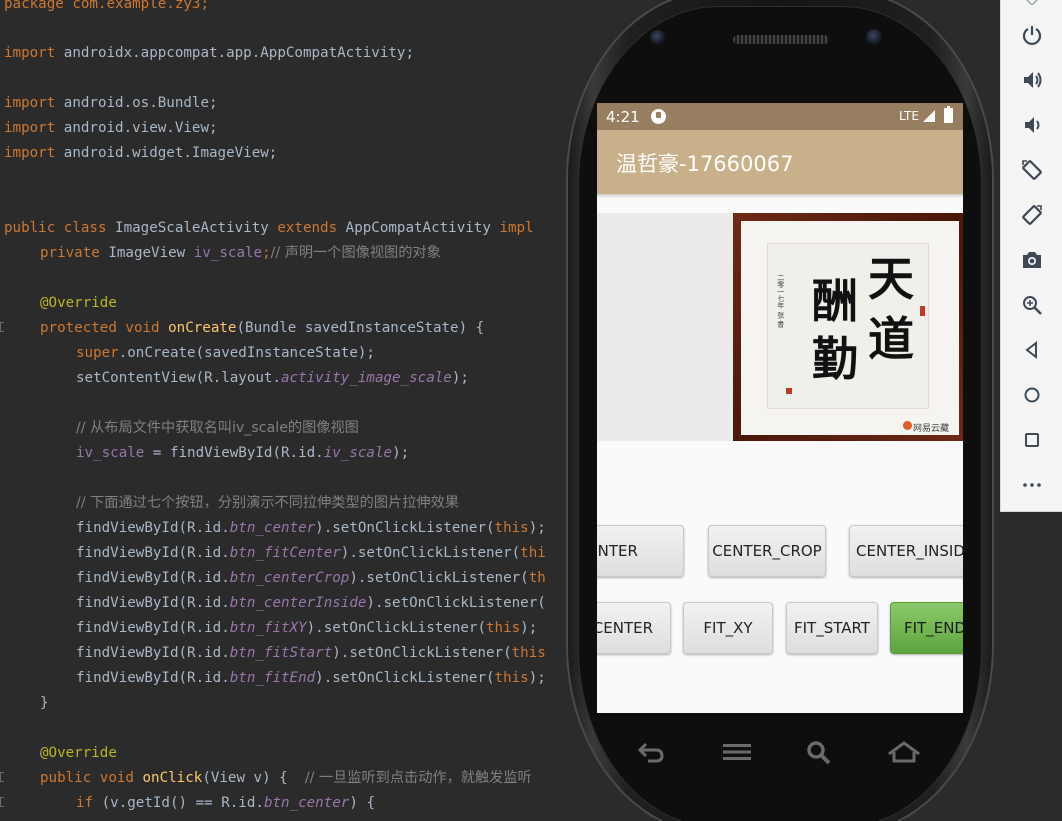 Image resolution: width=1062 pixels, height=821 pixels. What do you see at coordinates (1032, 11) in the screenshot?
I see `close-icon` at bounding box center [1032, 11].